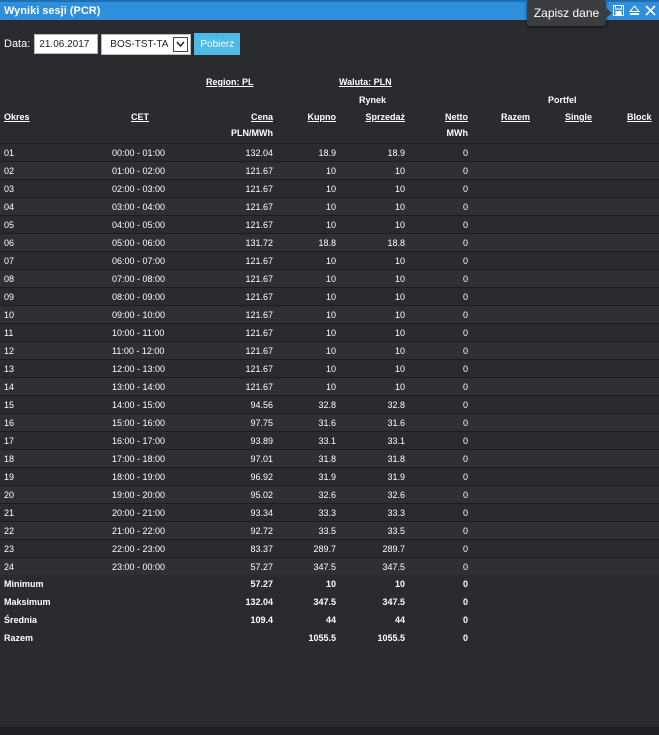  What do you see at coordinates (139, 369) in the screenshot?
I see `table-cell: 12:00 - 13:00` at bounding box center [139, 369].